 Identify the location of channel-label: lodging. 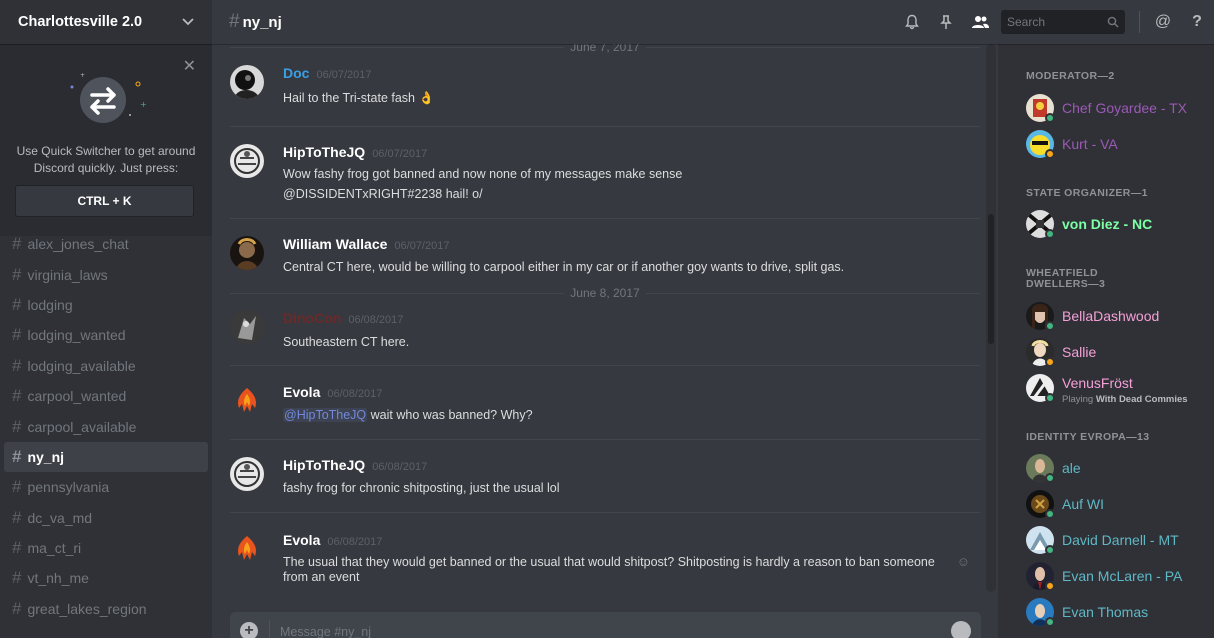
(50, 304).